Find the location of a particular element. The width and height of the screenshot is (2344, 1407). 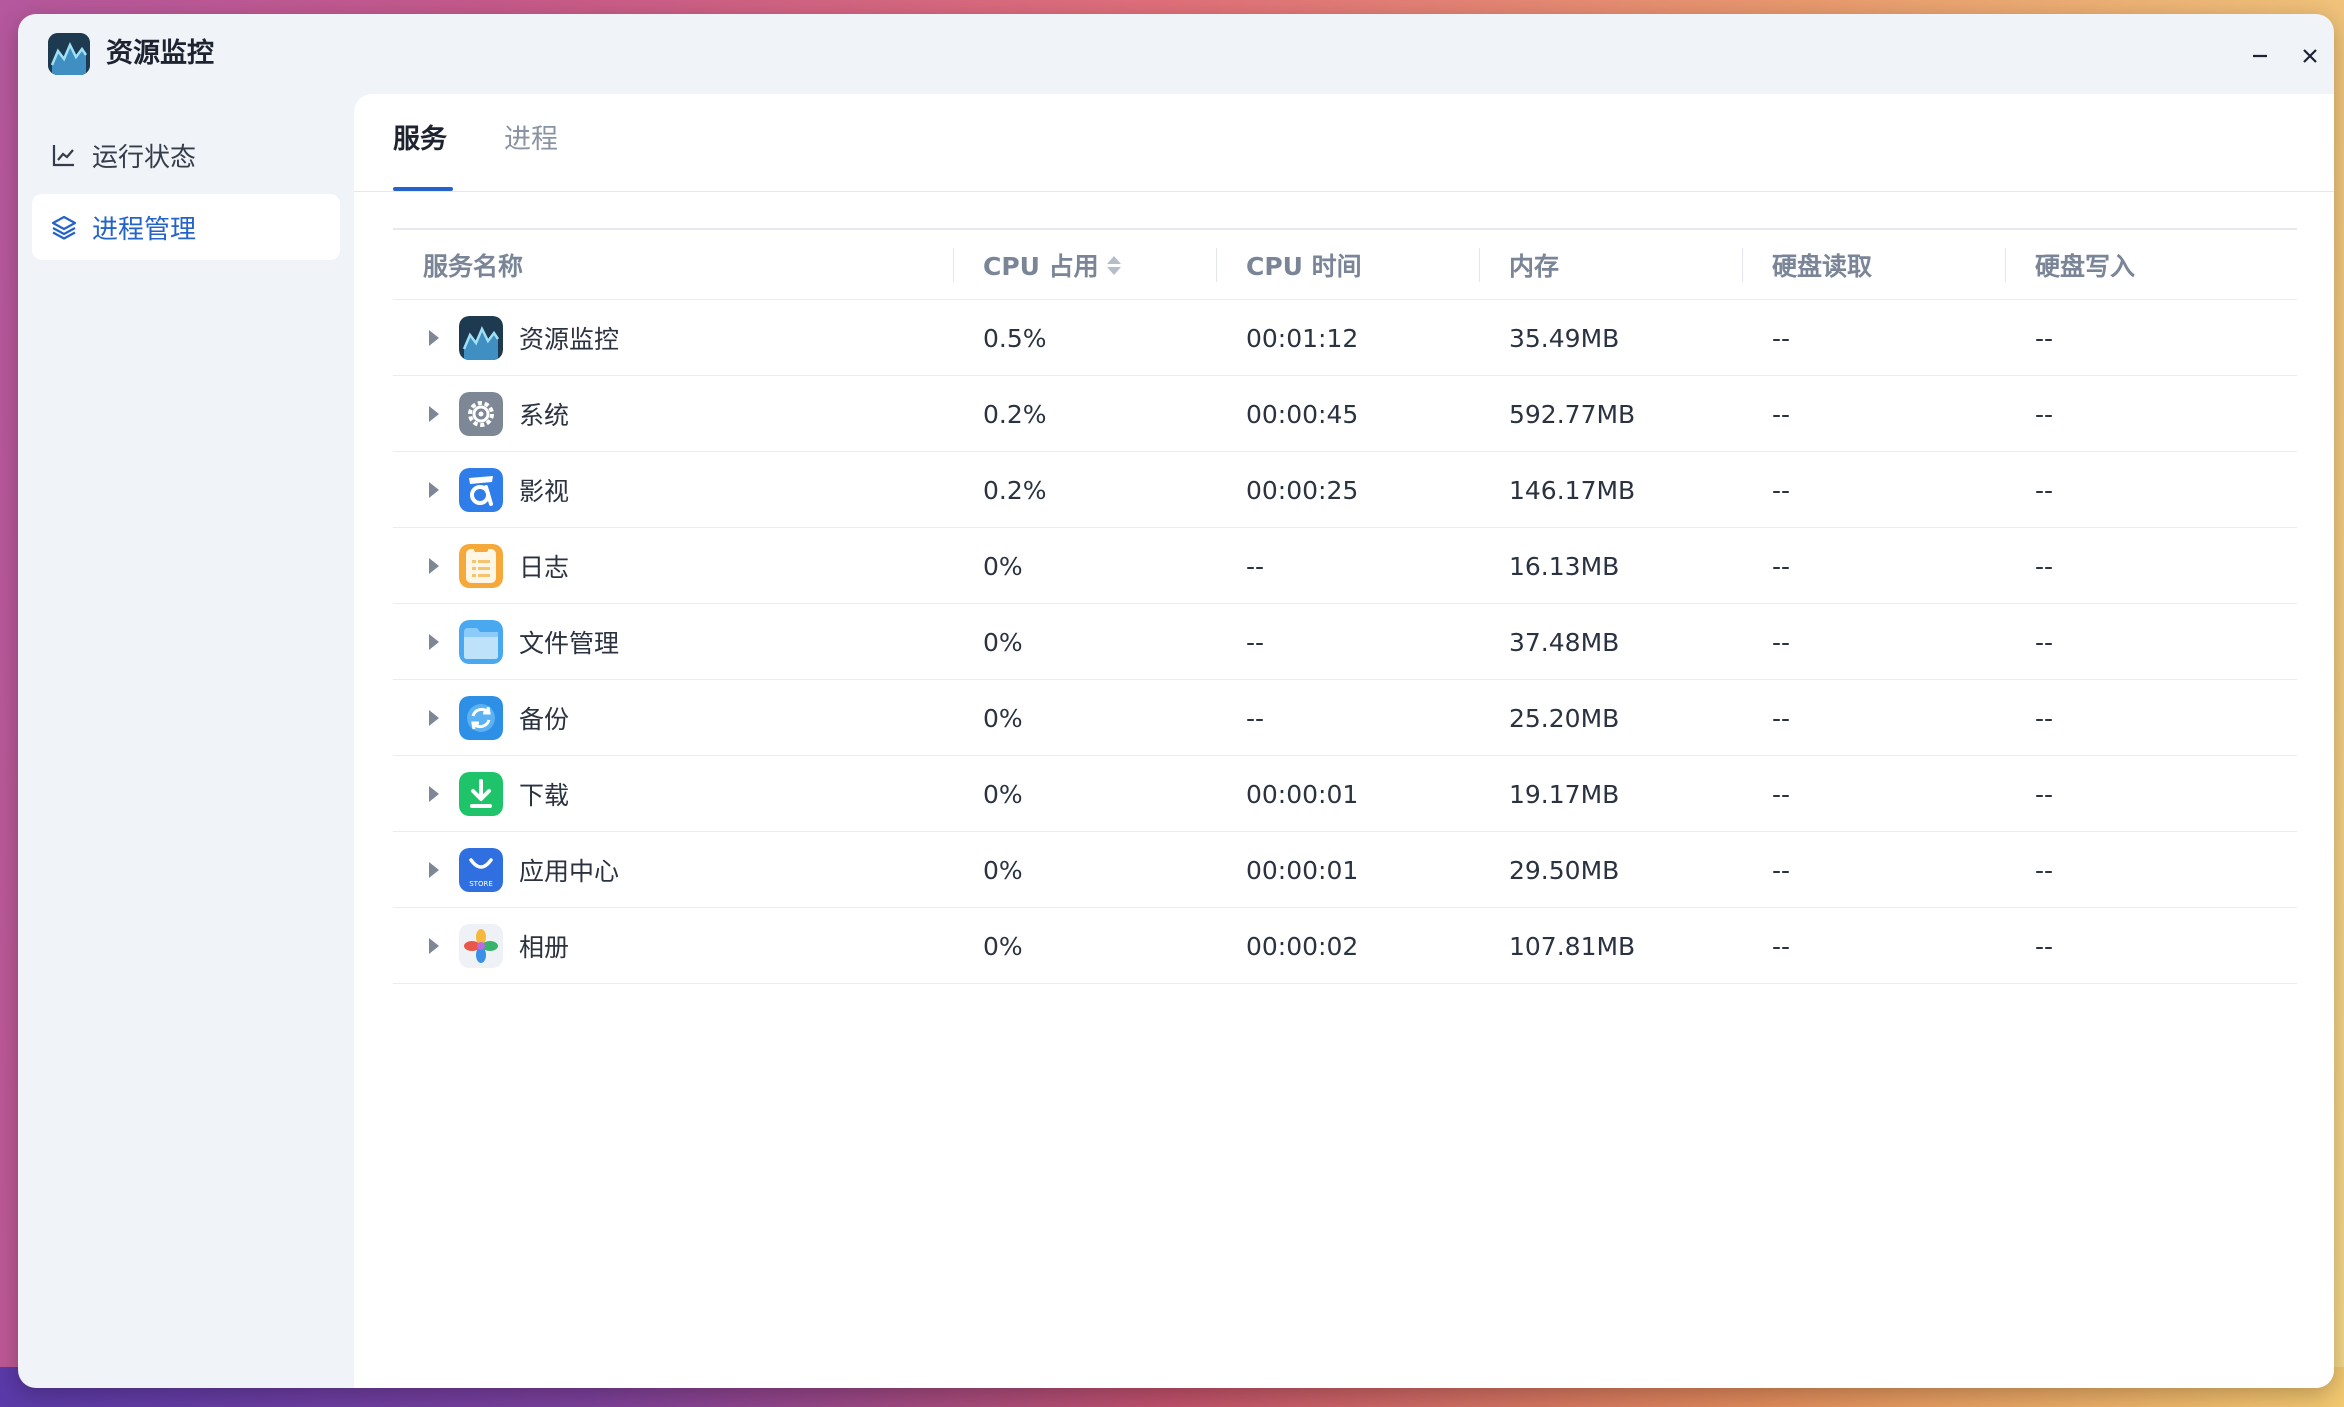

cpu-time-value: 00:00:25 is located at coordinates (1302, 490).